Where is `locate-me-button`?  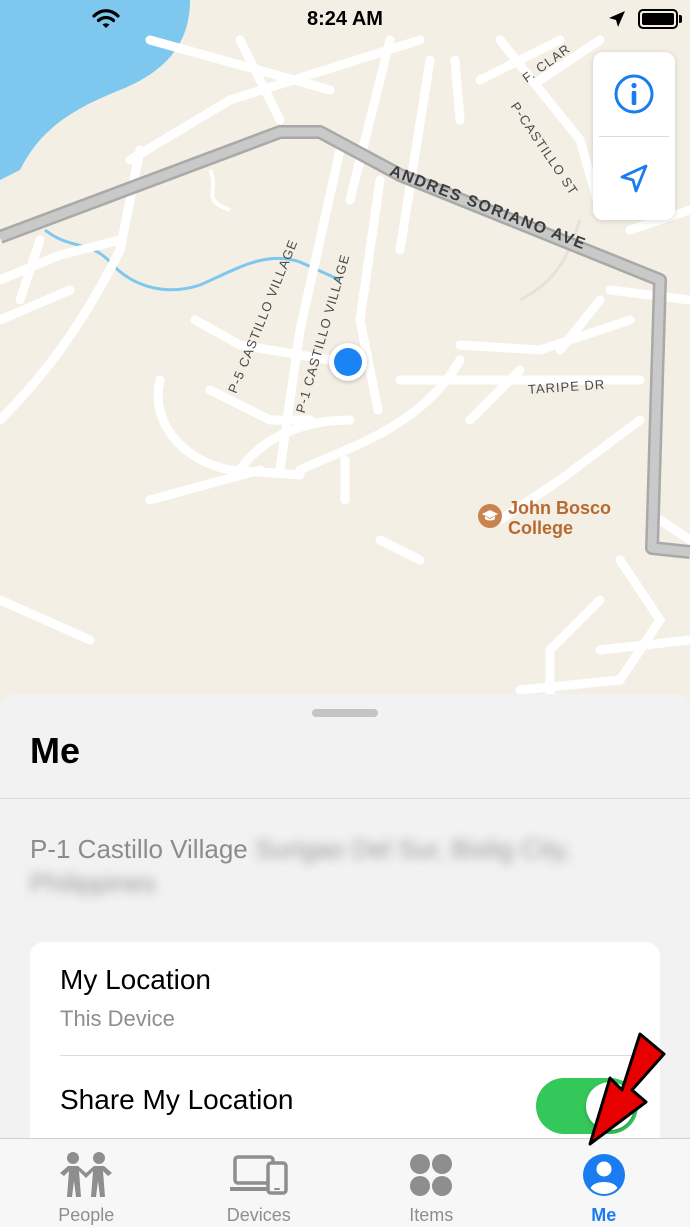 locate-me-button is located at coordinates (634, 179).